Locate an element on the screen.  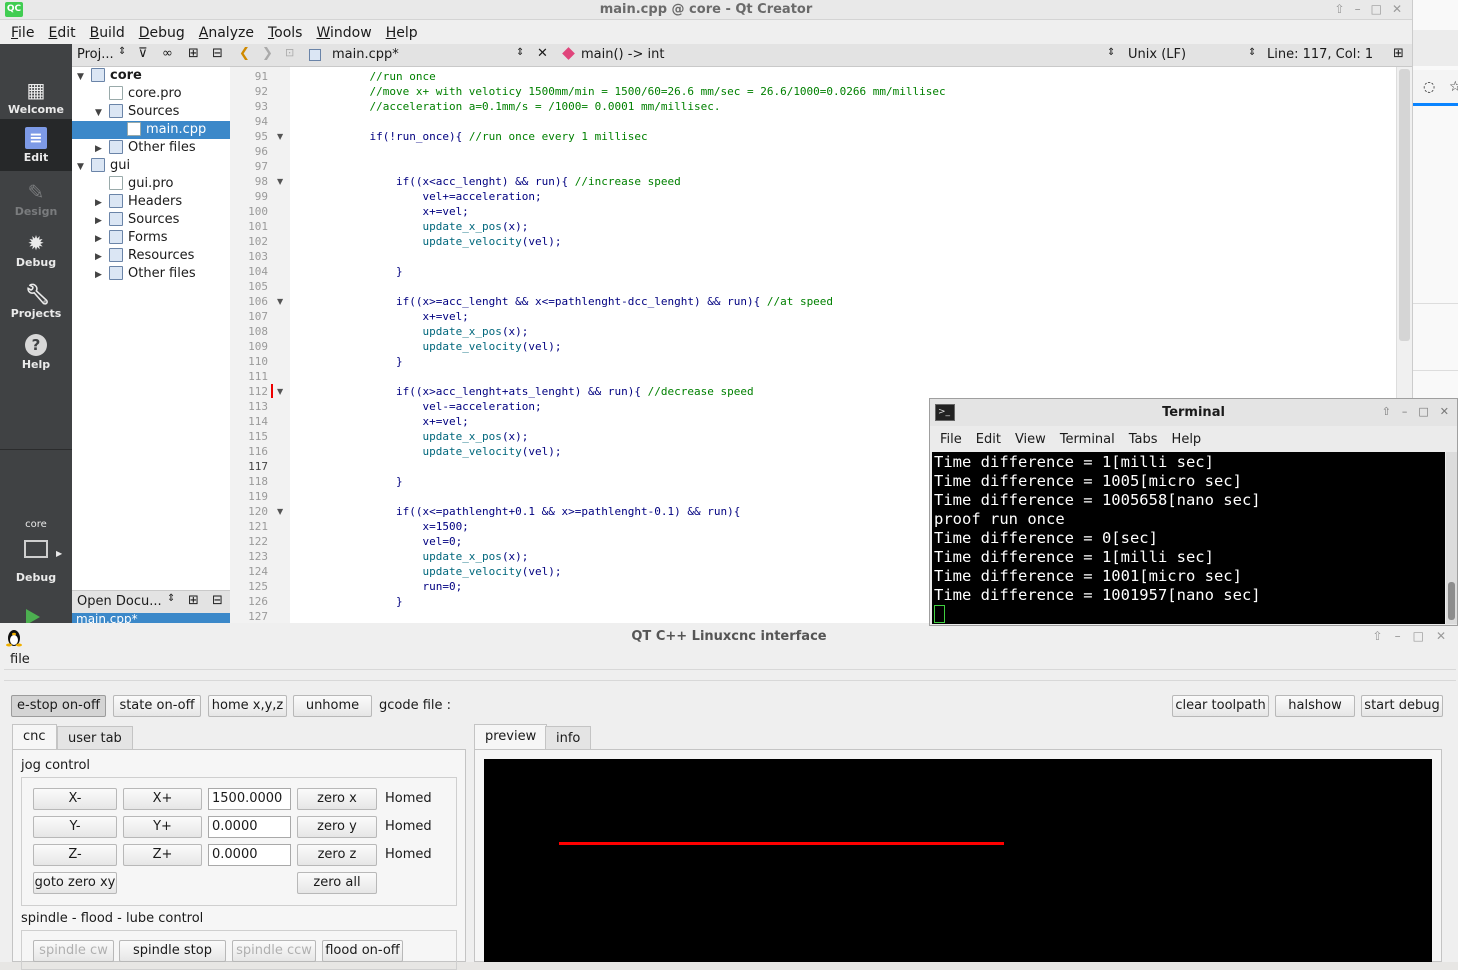
estop-button: e-stop on-off is located at coordinates (58, 706).